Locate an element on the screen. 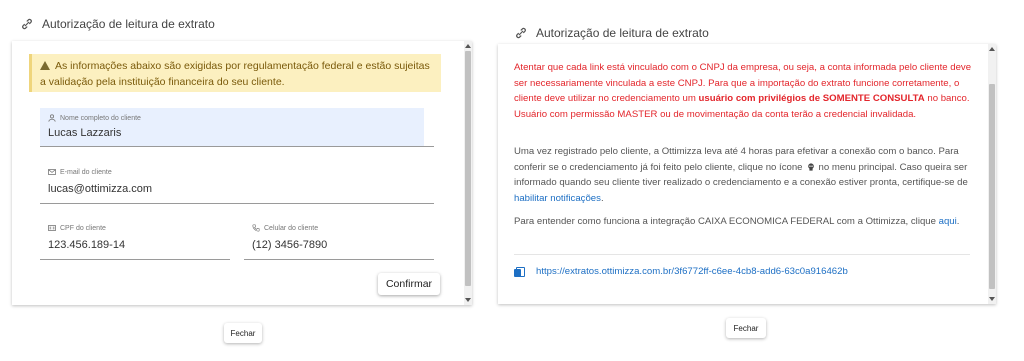  email-label: E-mail do cliente is located at coordinates (80, 172).